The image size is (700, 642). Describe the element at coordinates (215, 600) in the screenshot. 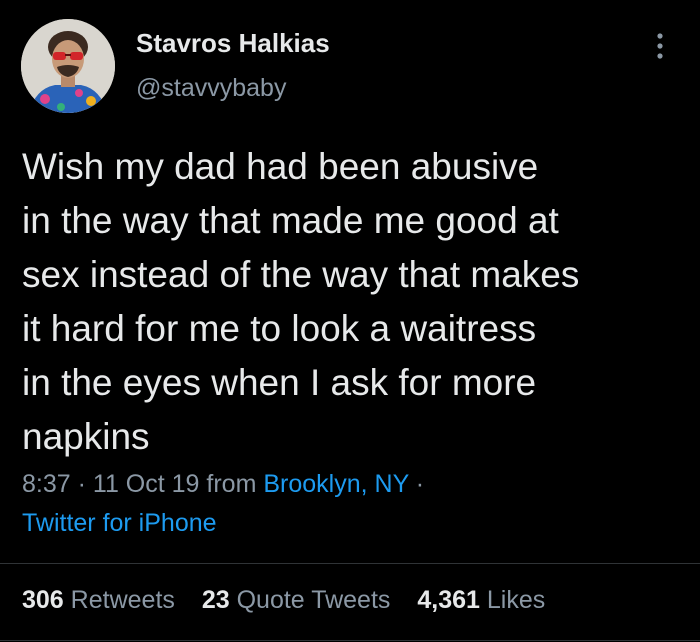

I see `quote-tweets-count: 23` at that location.